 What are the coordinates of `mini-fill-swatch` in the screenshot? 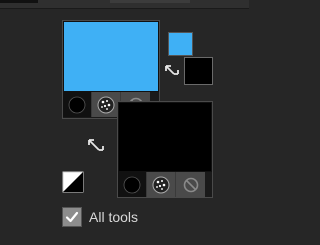 It's located at (180, 44).